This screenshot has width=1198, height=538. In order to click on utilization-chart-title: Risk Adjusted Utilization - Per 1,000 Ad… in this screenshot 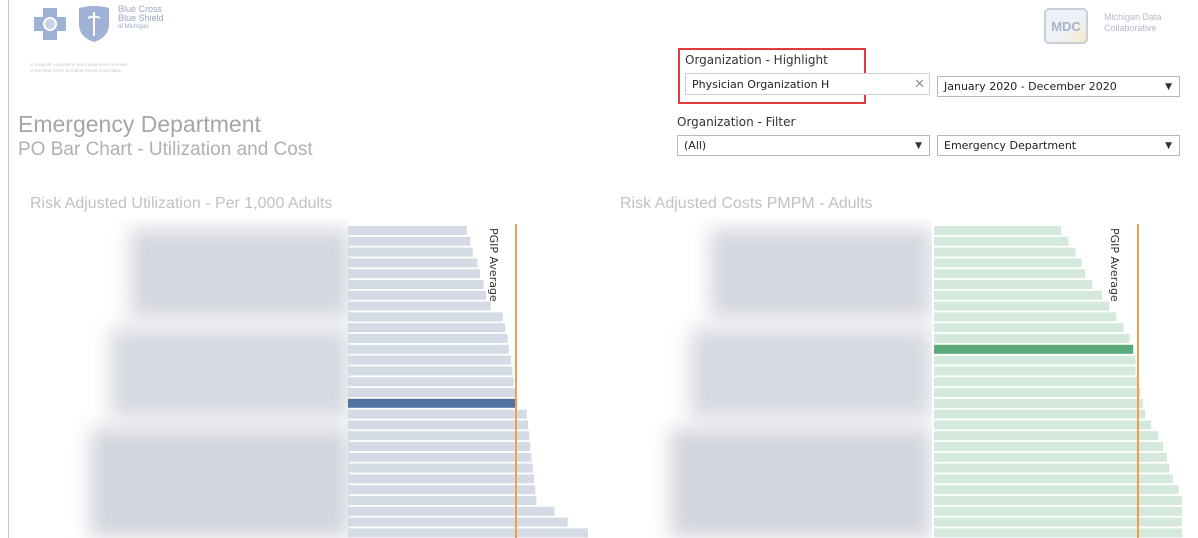, I will do `click(181, 203)`.